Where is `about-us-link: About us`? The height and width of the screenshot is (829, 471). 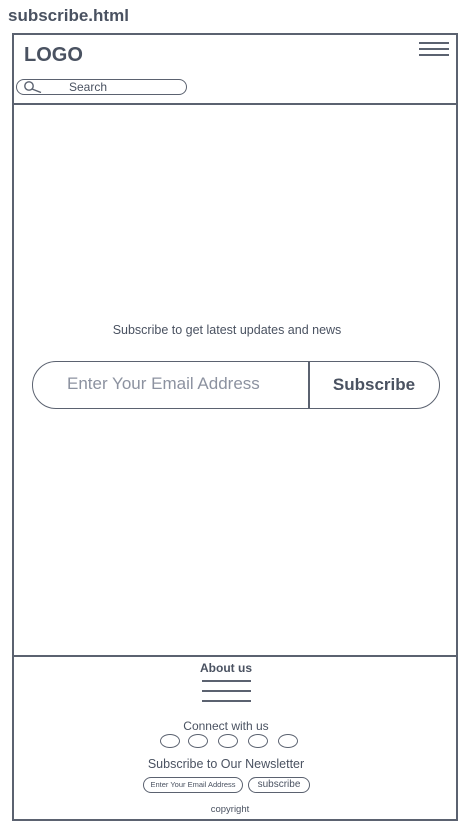
about-us-link: About us is located at coordinates (226, 668).